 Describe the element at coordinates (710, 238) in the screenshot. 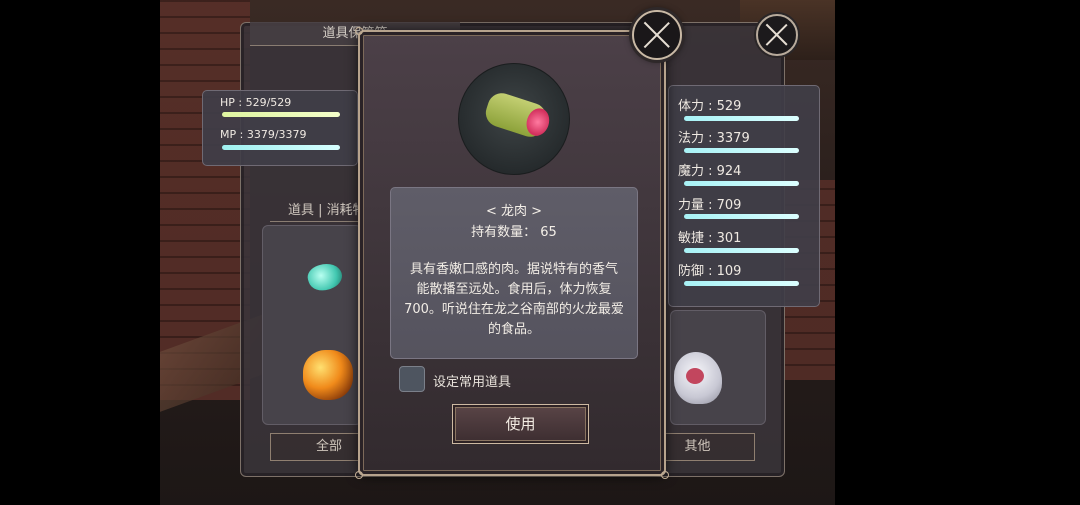

I see `stat-agility: 敏捷 : 301` at that location.